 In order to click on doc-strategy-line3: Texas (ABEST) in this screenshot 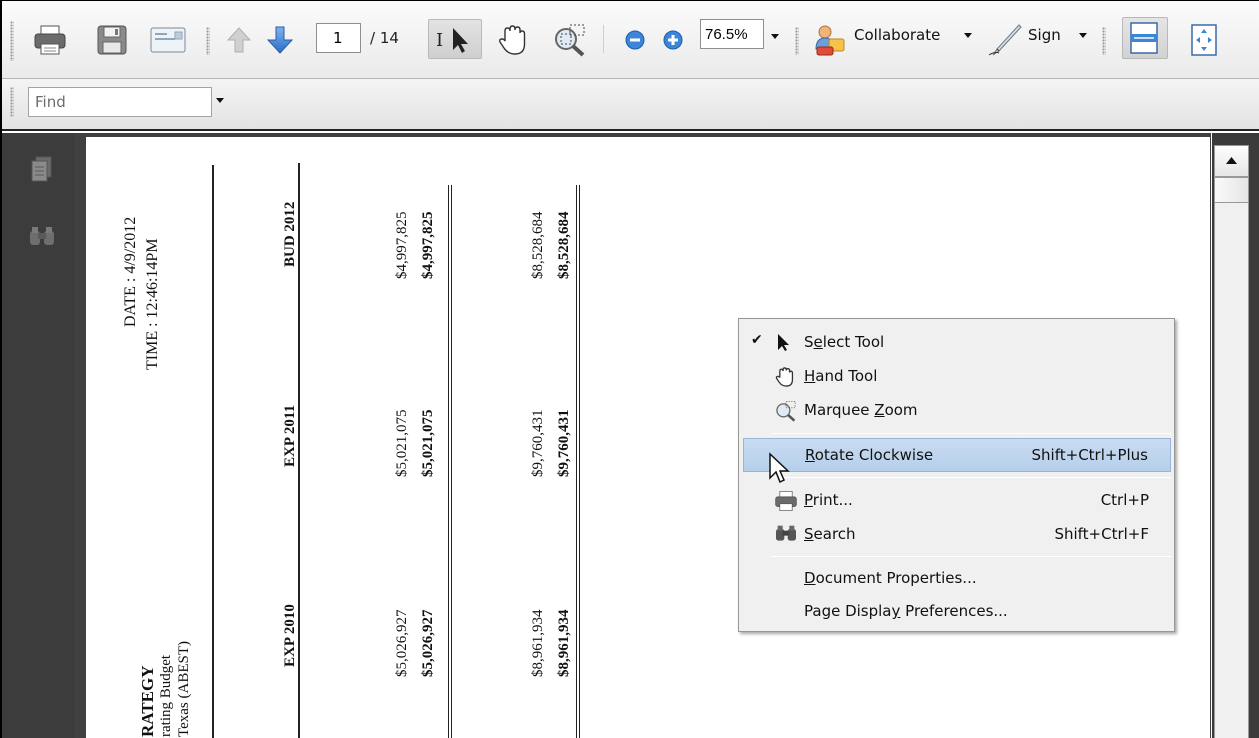, I will do `click(184, 688)`.